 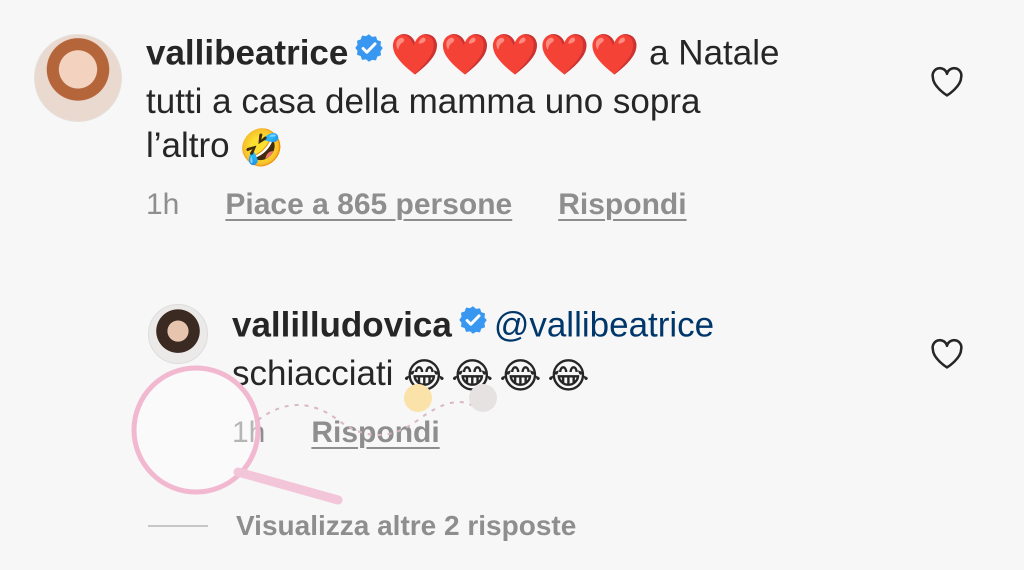 What do you see at coordinates (342, 324) in the screenshot?
I see `username: vallilludovica` at bounding box center [342, 324].